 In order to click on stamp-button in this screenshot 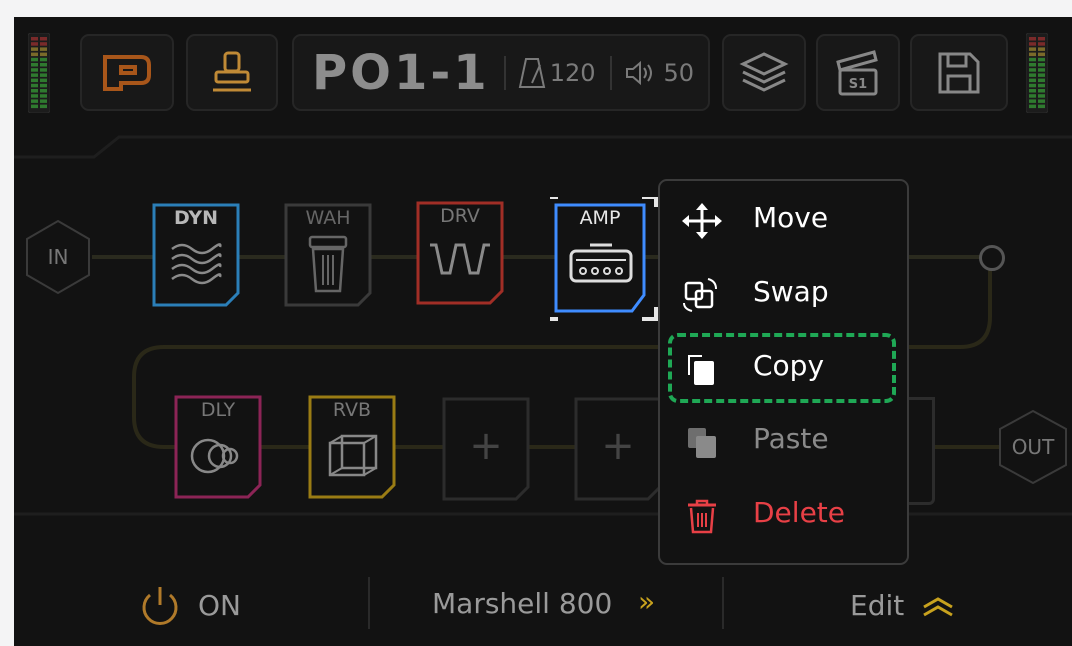, I will do `click(232, 72)`.